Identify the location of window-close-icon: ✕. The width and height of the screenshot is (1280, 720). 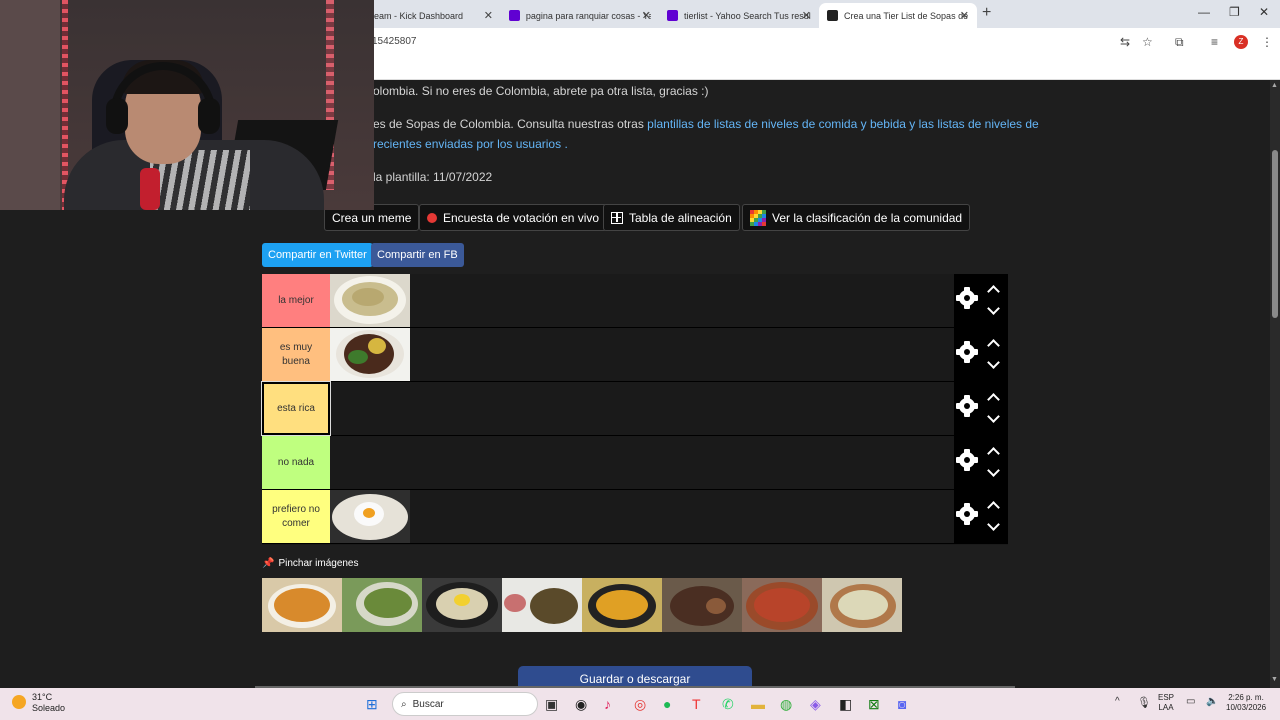
(1264, 12).